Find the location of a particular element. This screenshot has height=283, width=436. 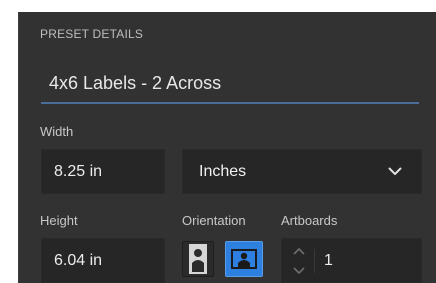

orientation-label: Orientation is located at coordinates (214, 220).